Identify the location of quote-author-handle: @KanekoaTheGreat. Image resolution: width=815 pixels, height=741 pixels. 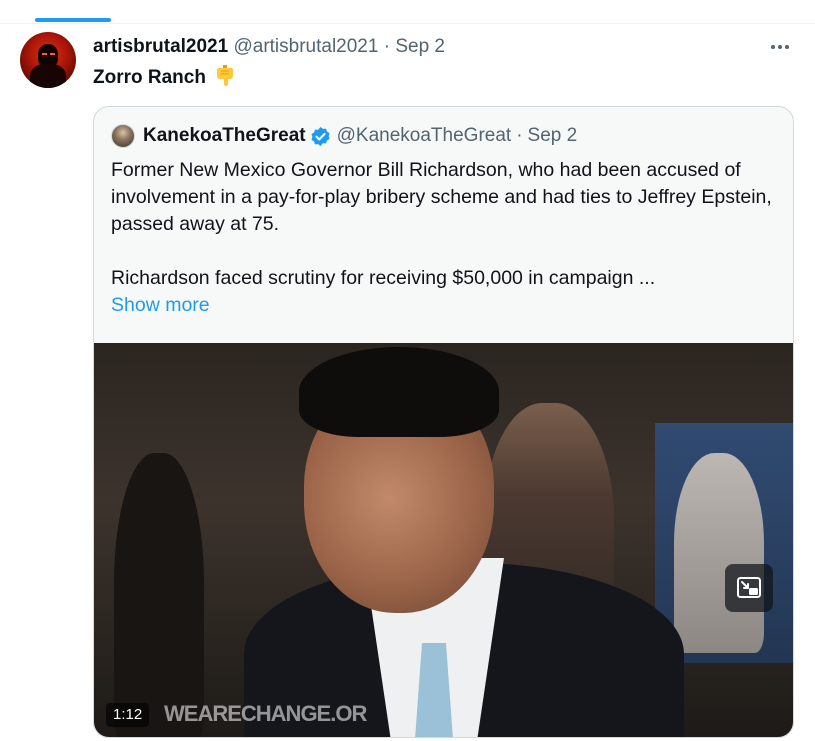
(424, 136).